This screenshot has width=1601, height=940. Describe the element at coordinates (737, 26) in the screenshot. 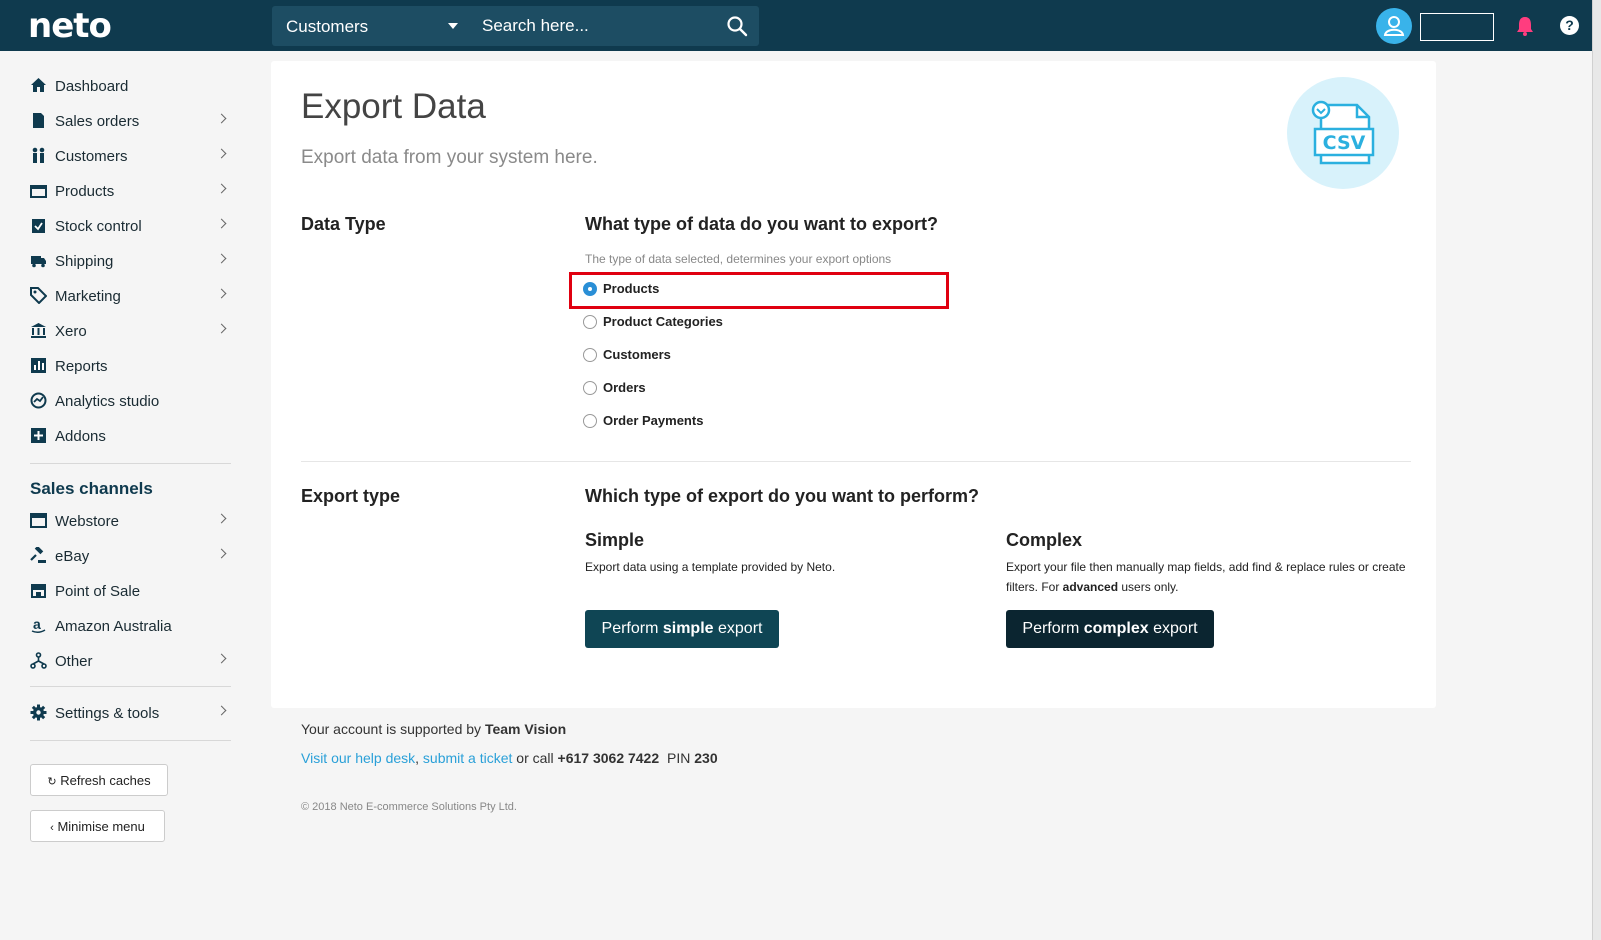

I see `search-icon` at that location.